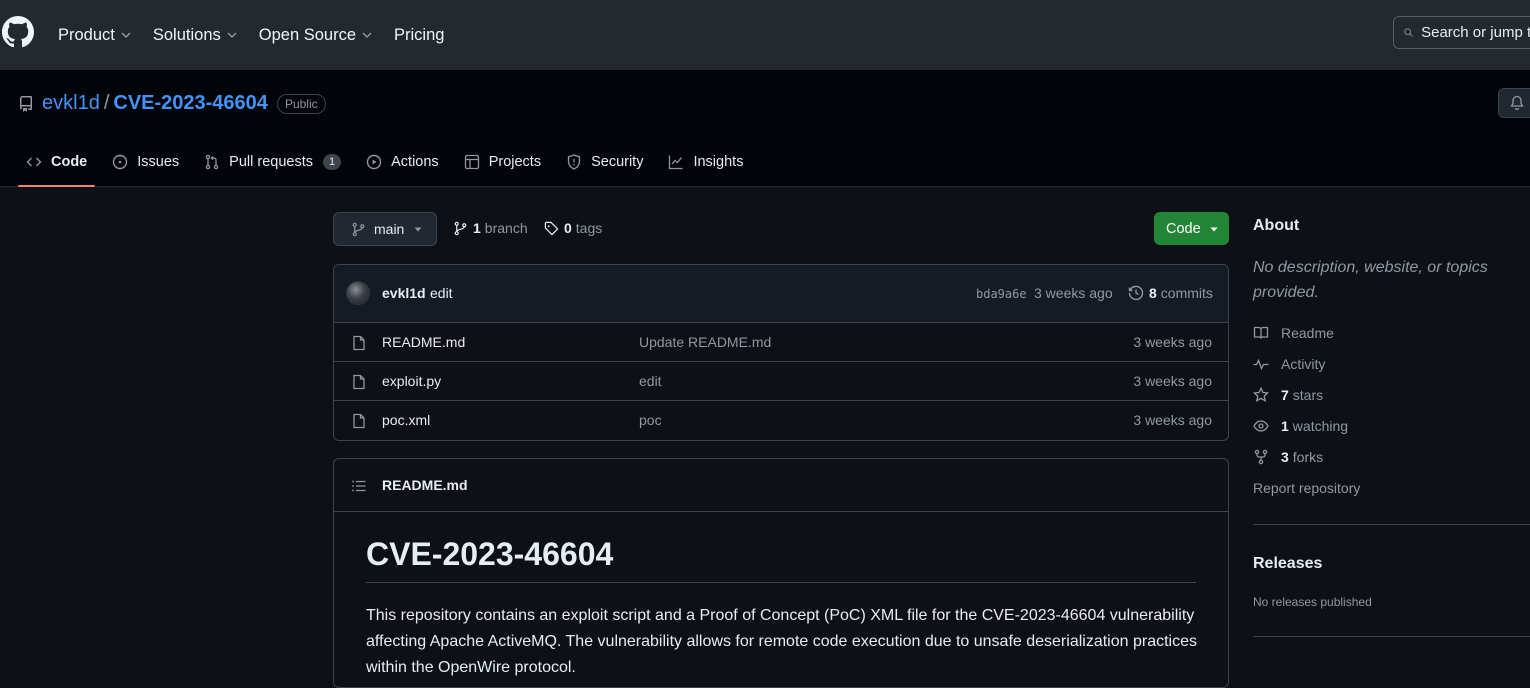 The height and width of the screenshot is (688, 1530). I want to click on nav-solutions: Solutions, so click(195, 35).